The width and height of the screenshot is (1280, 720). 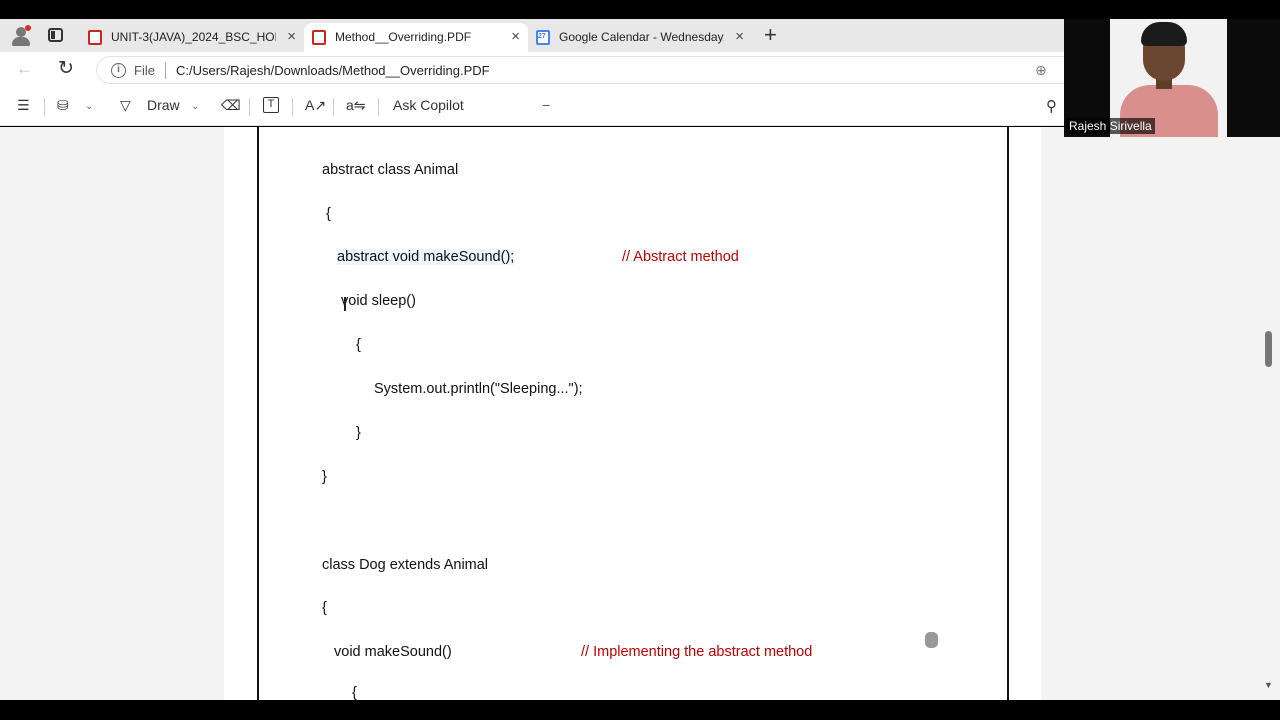 What do you see at coordinates (66, 68) in the screenshot?
I see `refresh-icon: ↻` at bounding box center [66, 68].